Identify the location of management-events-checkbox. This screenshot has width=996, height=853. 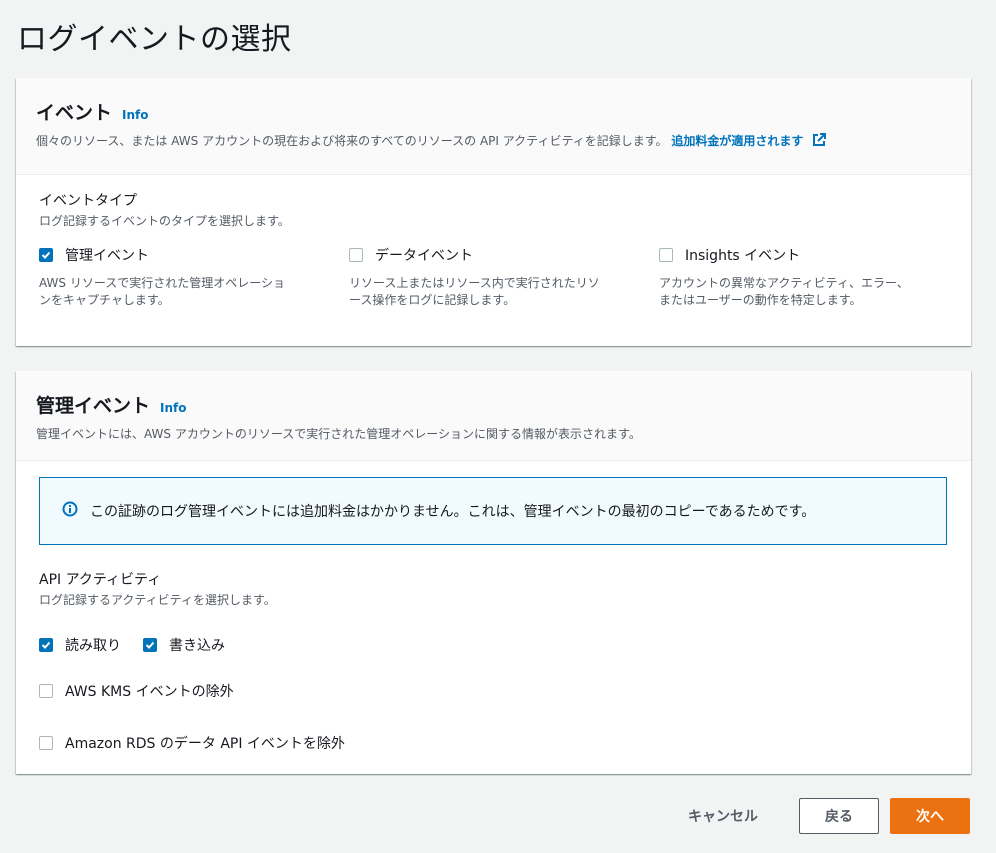
(46, 255).